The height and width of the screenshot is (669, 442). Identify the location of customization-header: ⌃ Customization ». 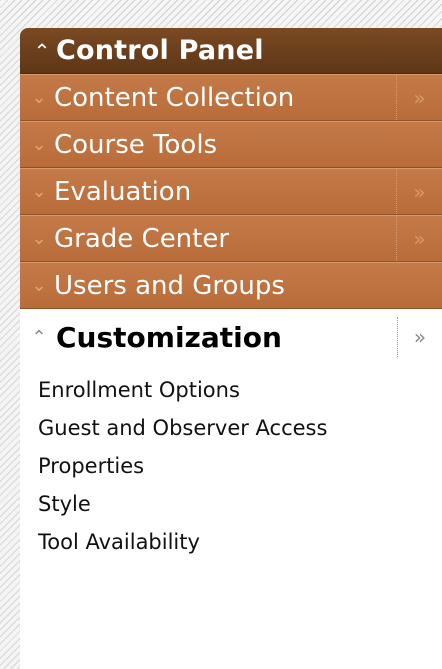
(231, 337).